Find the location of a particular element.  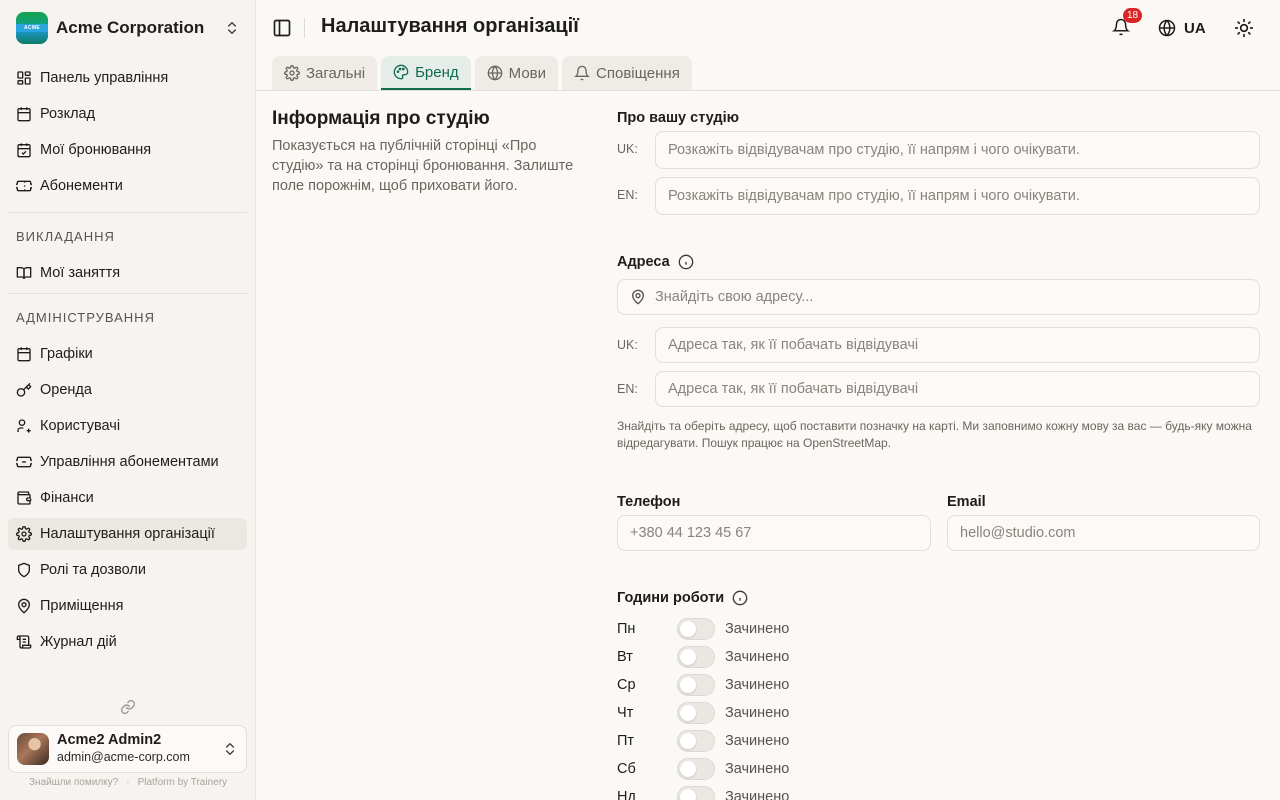

header-divider is located at coordinates (304, 28).